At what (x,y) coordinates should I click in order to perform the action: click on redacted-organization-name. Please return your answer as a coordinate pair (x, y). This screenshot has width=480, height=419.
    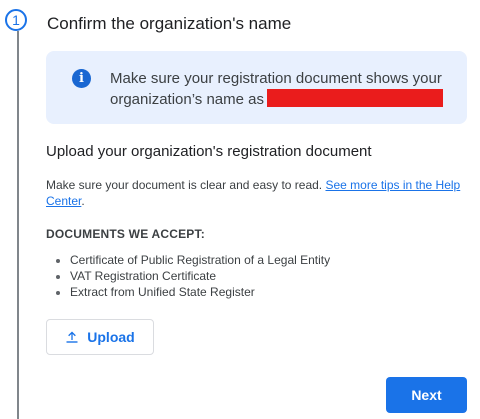
    Looking at the image, I should click on (354, 98).